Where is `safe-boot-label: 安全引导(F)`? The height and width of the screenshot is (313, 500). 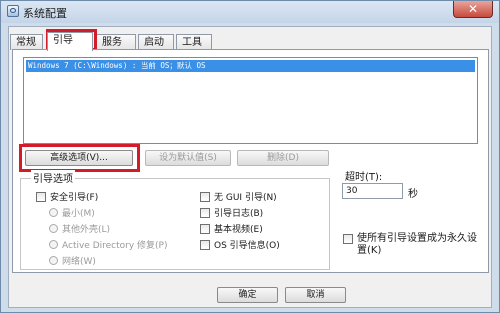
safe-boot-label: 安全引导(F) is located at coordinates (74, 198).